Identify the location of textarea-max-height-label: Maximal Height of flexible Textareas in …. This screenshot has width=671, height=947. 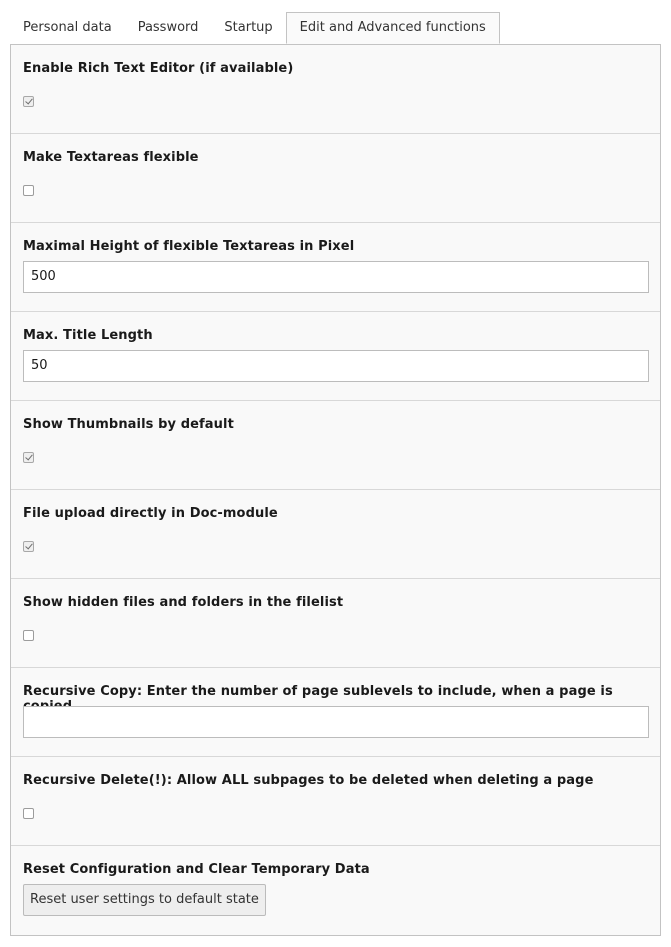
(189, 246).